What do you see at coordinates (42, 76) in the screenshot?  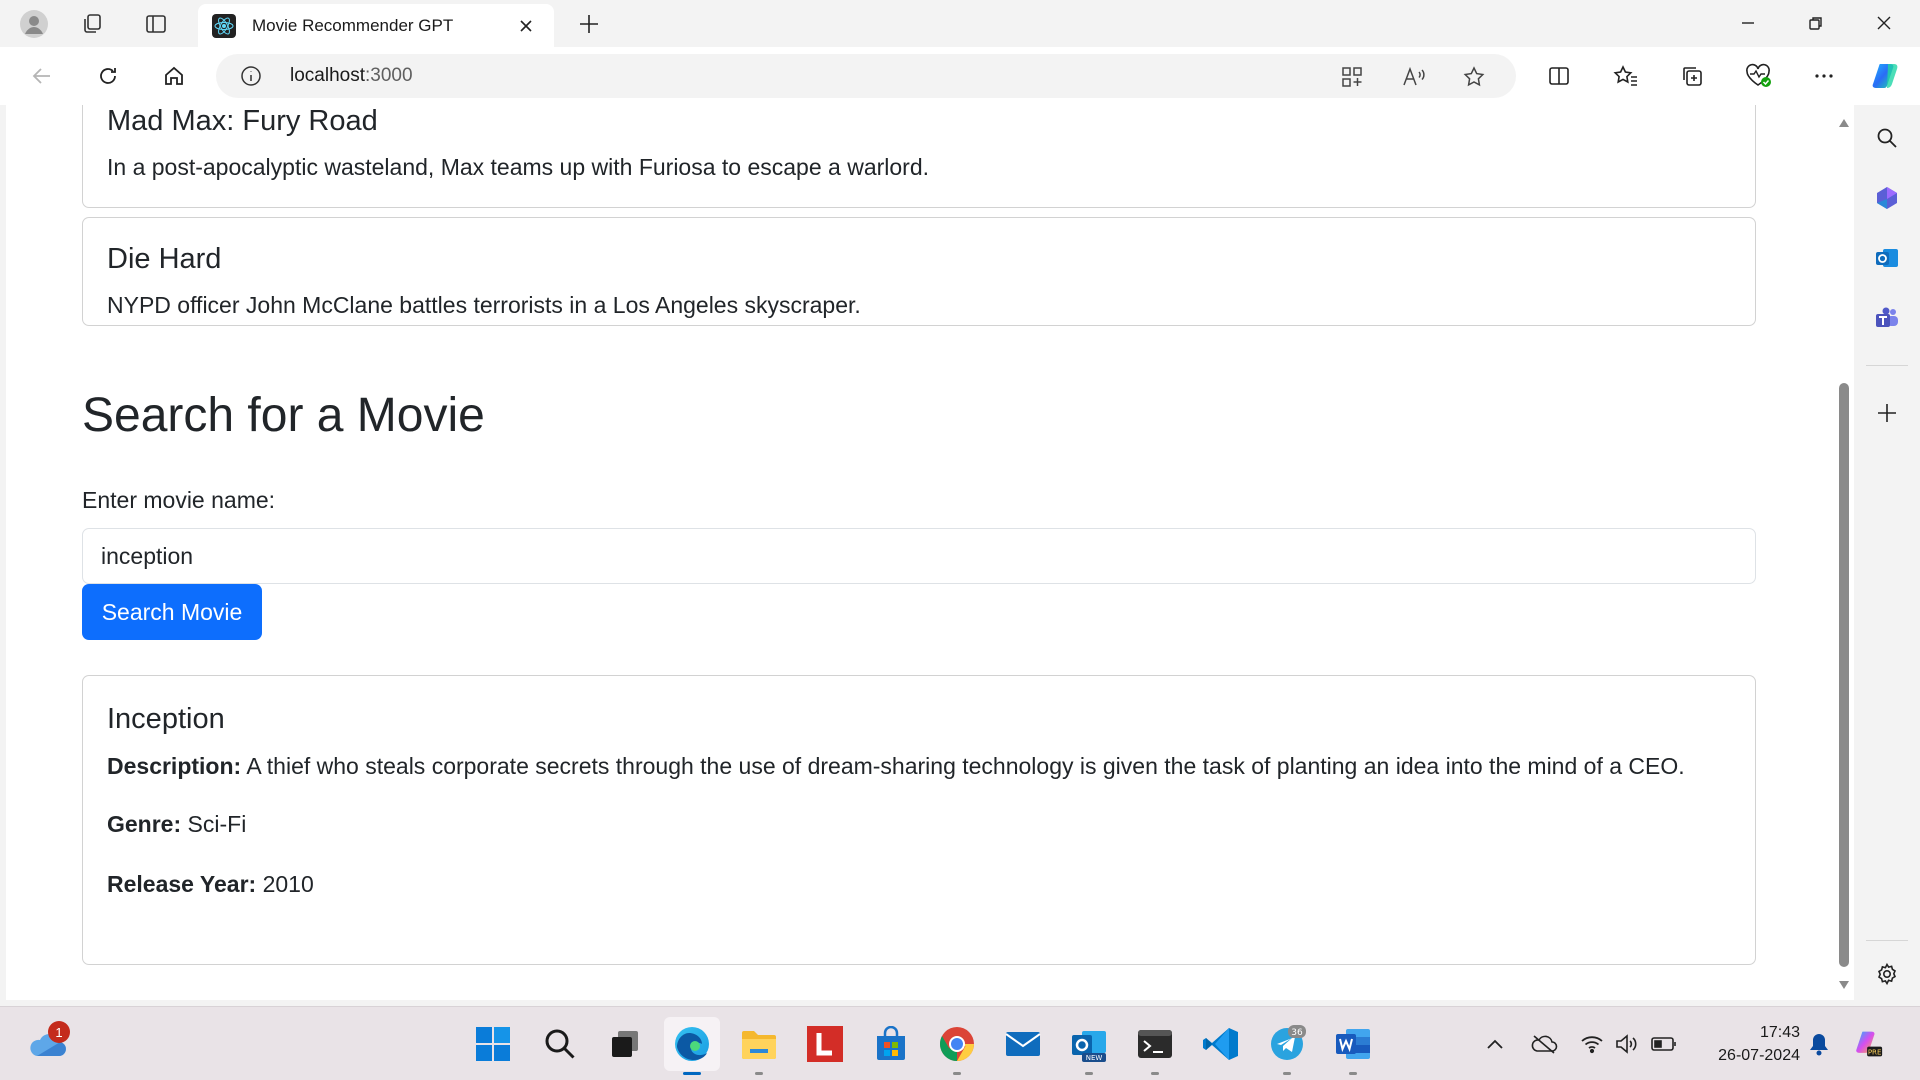 I see `back-button` at bounding box center [42, 76].